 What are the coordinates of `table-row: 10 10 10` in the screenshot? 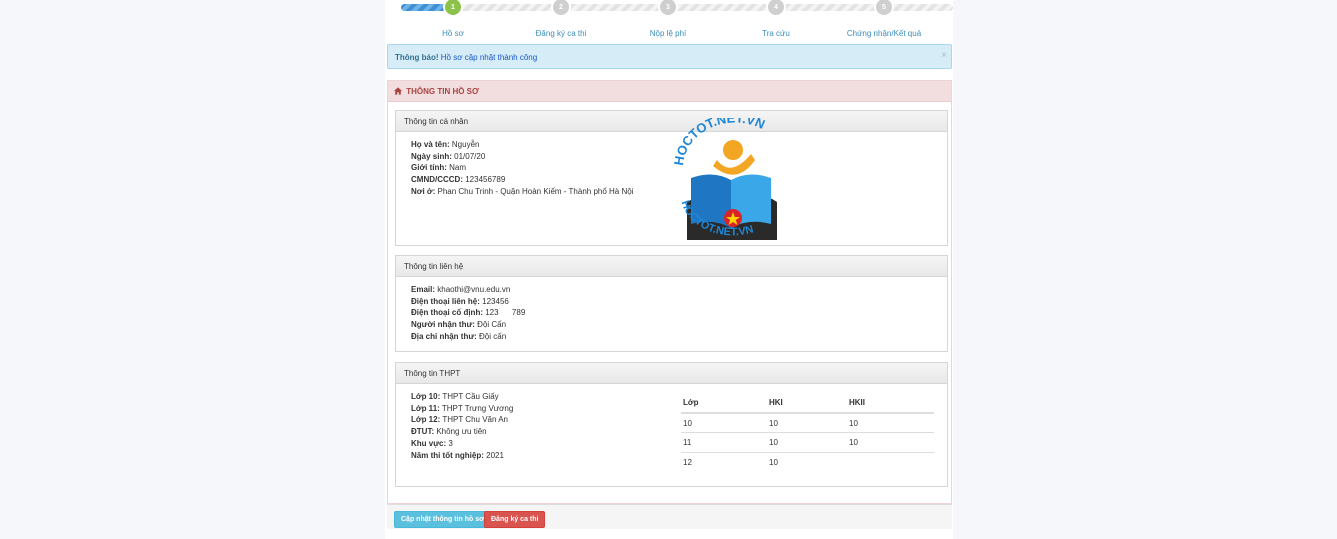 It's located at (807, 423).